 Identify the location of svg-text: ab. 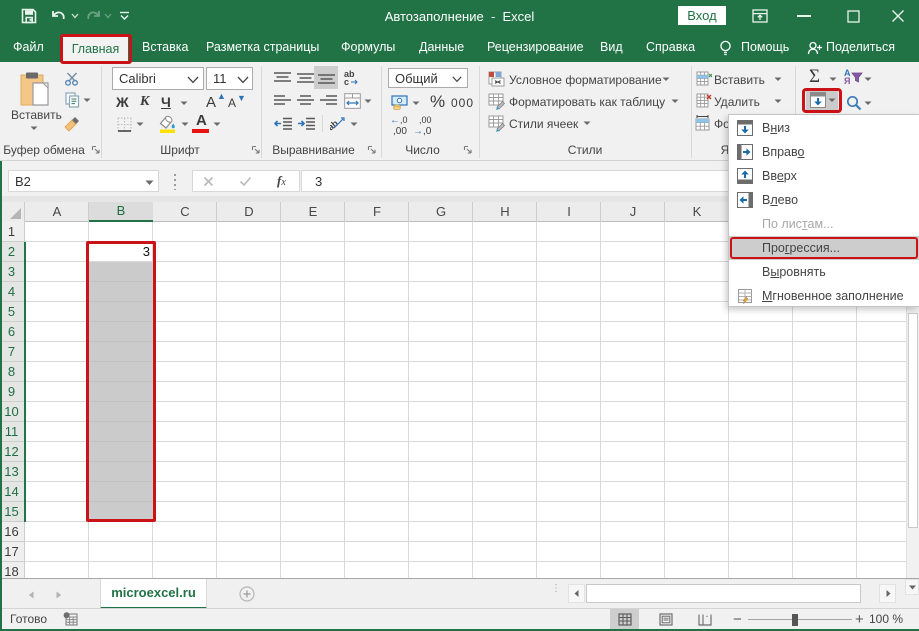
(335, 125).